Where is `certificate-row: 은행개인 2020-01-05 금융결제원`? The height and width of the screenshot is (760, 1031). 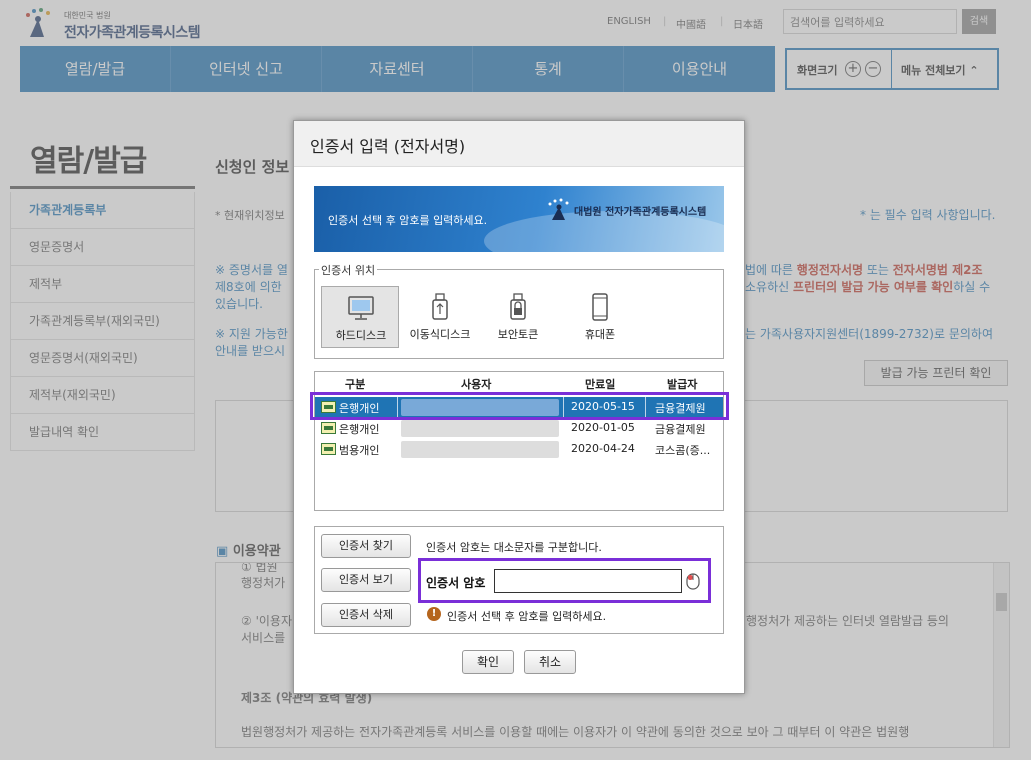 certificate-row: 은행개인 2020-01-05 금융결제원 is located at coordinates (519, 428).